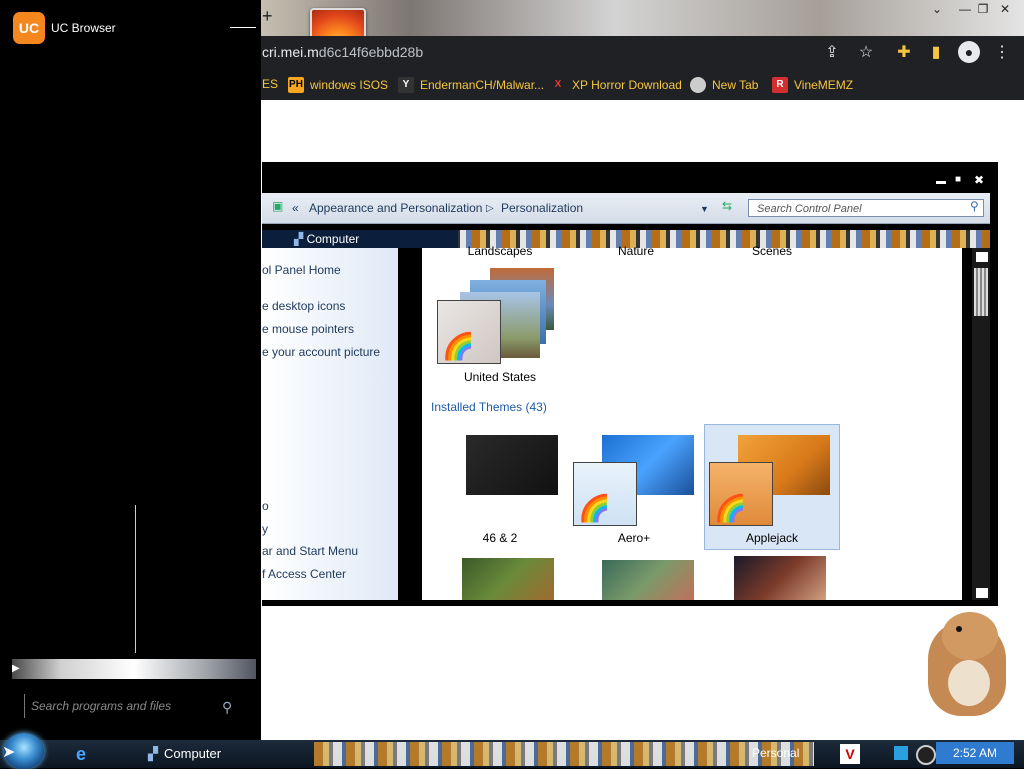 The height and width of the screenshot is (769, 1024). I want to click on minimize-icon: —, so click(965, 9).